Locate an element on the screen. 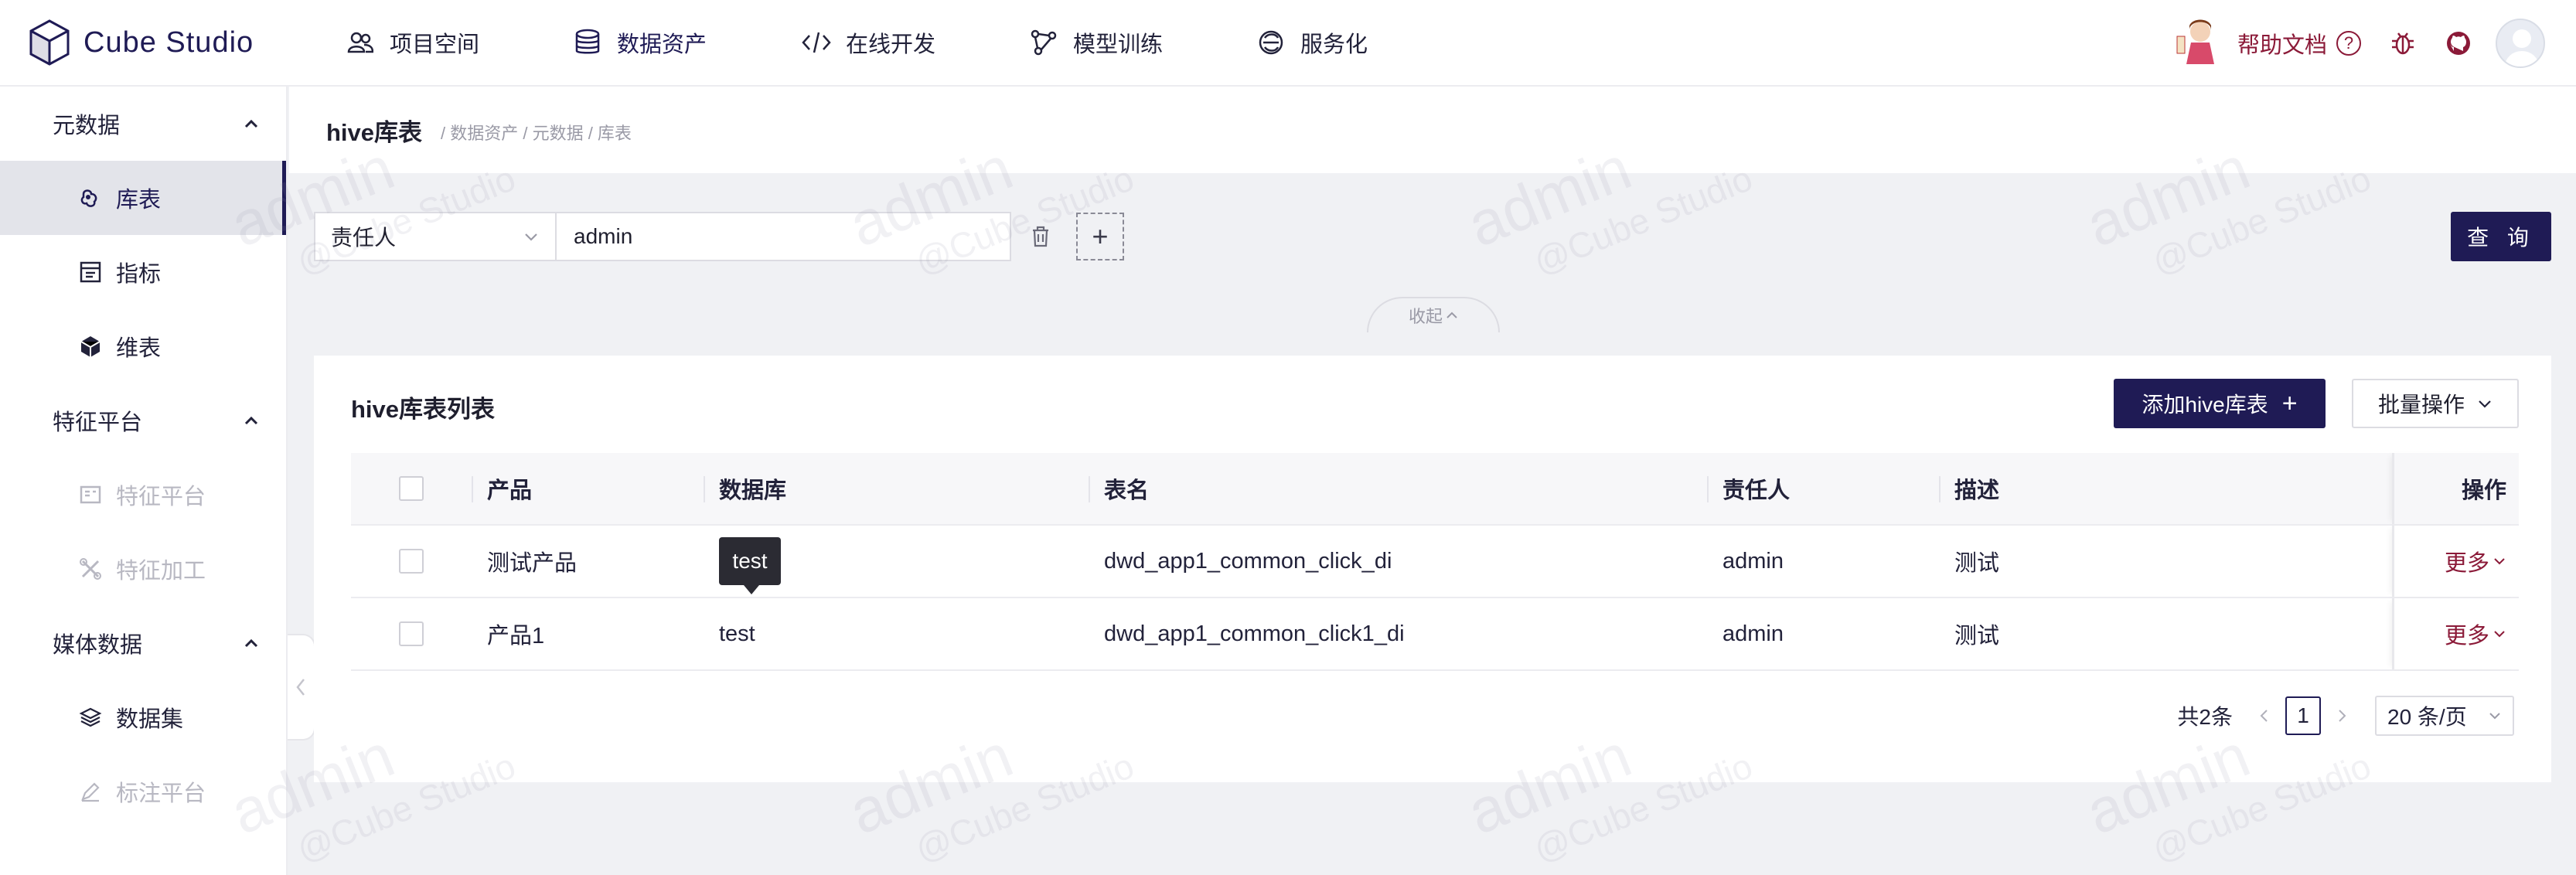 The width and height of the screenshot is (2576, 875). sidebar-item-label: 数据集 is located at coordinates (150, 720).